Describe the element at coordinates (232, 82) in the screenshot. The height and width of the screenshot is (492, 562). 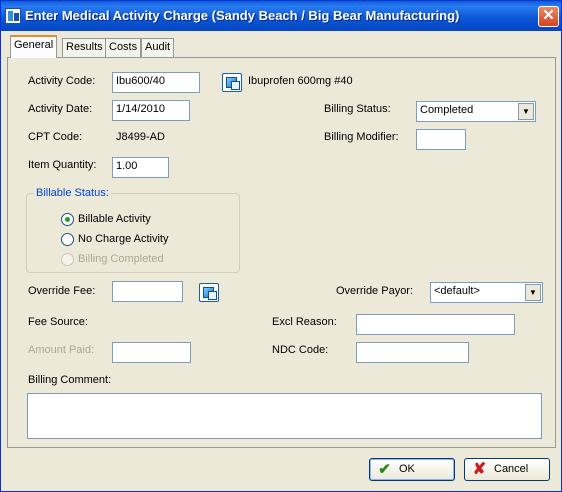
I see `activity-lookup-icon` at that location.